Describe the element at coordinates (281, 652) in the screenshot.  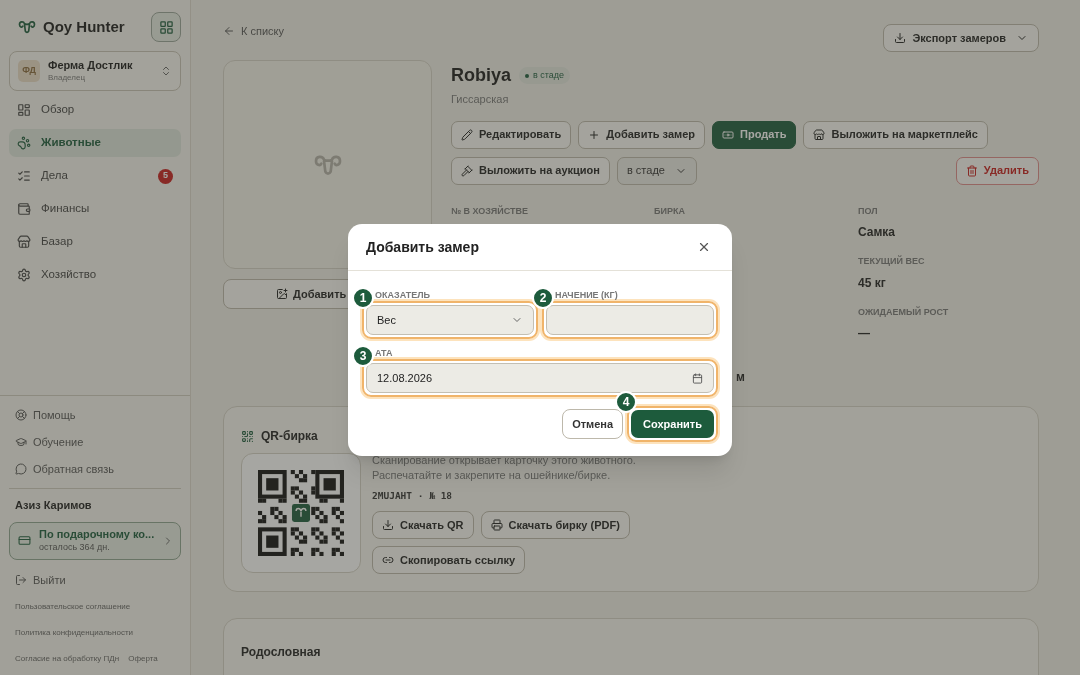
I see `card-title: Родословная` at that location.